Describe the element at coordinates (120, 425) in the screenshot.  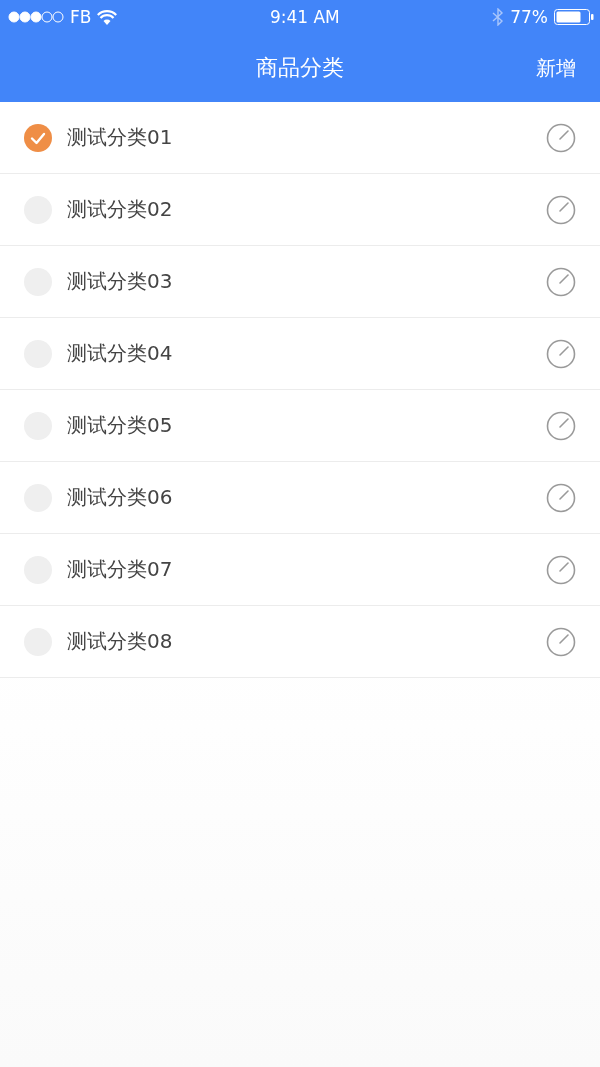
I see `category-name: 测试分类05` at that location.